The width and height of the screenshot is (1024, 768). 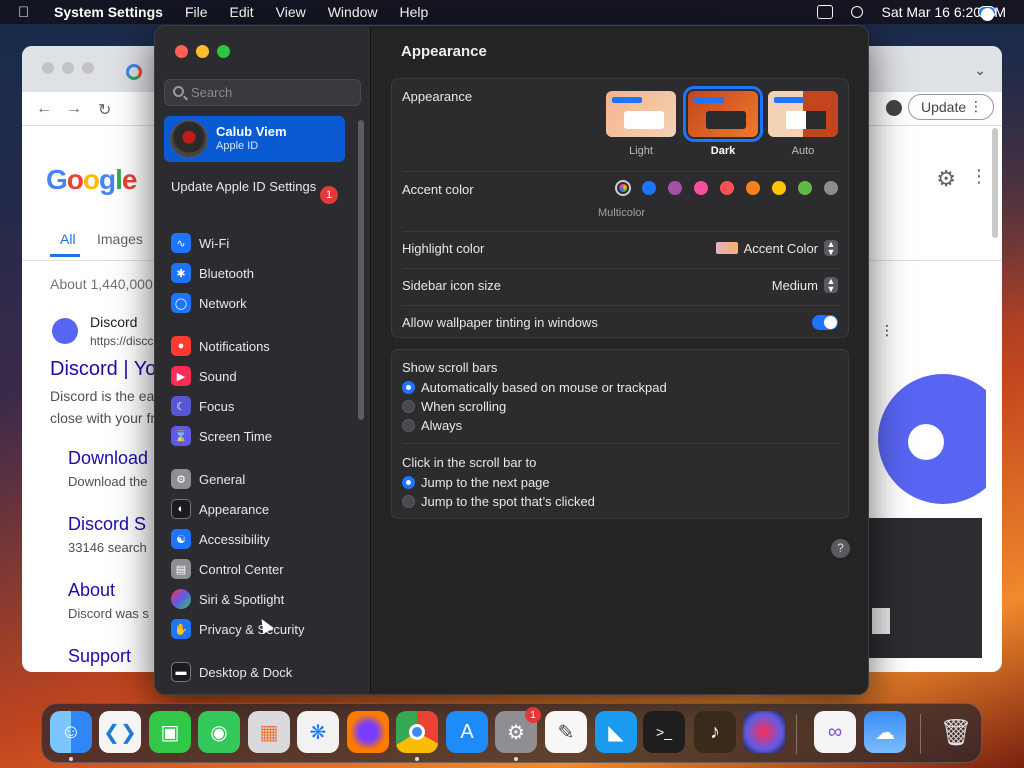 What do you see at coordinates (121, 341) in the screenshot?
I see `result-url: https://discc` at bounding box center [121, 341].